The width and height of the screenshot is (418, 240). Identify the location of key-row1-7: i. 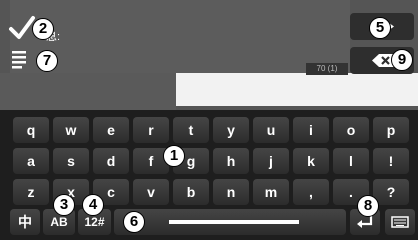
(311, 130).